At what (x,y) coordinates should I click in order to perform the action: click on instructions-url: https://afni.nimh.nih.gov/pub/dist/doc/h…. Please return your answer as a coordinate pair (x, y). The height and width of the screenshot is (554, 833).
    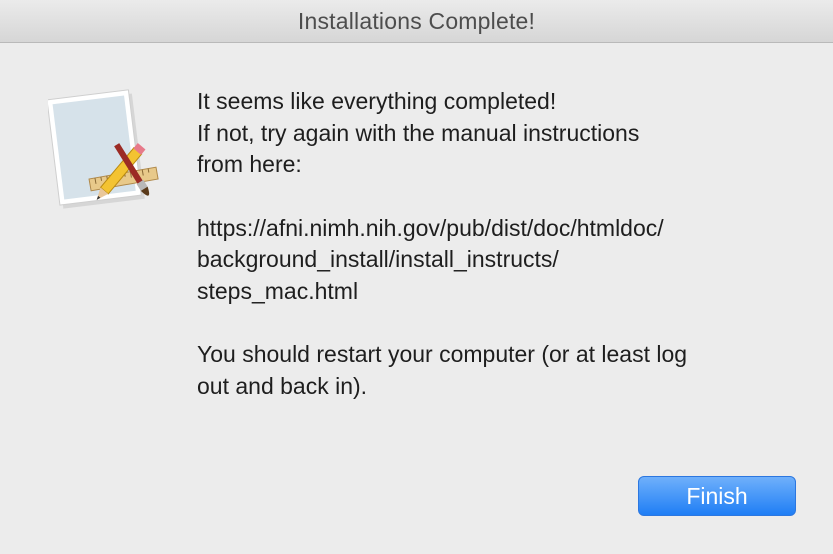
    Looking at the image, I should click on (430, 259).